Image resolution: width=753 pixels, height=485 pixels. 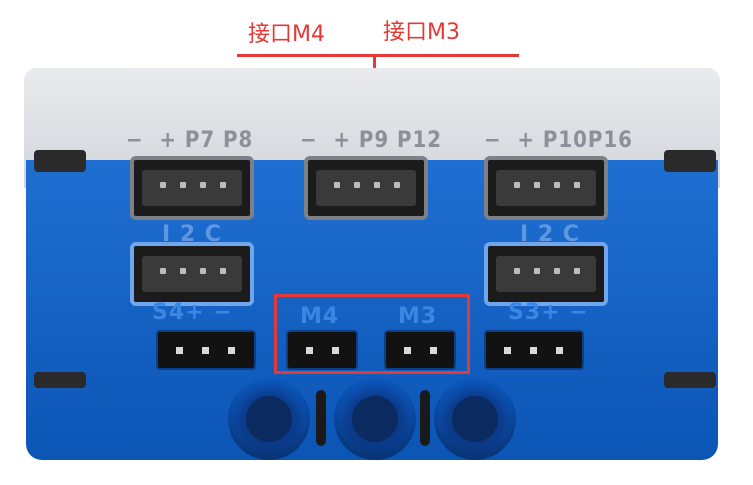 What do you see at coordinates (372, 334) in the screenshot?
I see `callout-highlight-box` at bounding box center [372, 334].